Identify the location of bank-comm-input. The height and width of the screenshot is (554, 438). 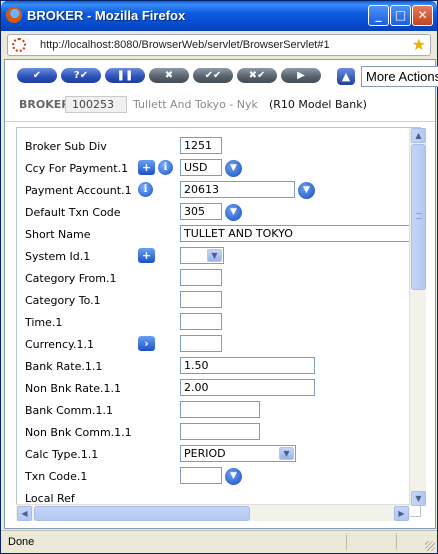
(220, 409).